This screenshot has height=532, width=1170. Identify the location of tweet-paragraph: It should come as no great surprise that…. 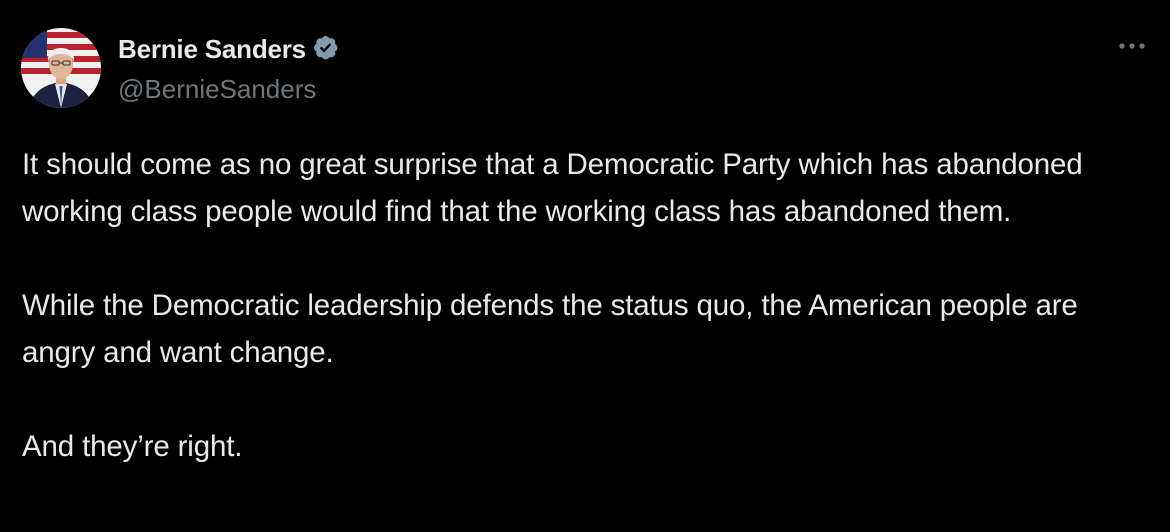
(552, 188).